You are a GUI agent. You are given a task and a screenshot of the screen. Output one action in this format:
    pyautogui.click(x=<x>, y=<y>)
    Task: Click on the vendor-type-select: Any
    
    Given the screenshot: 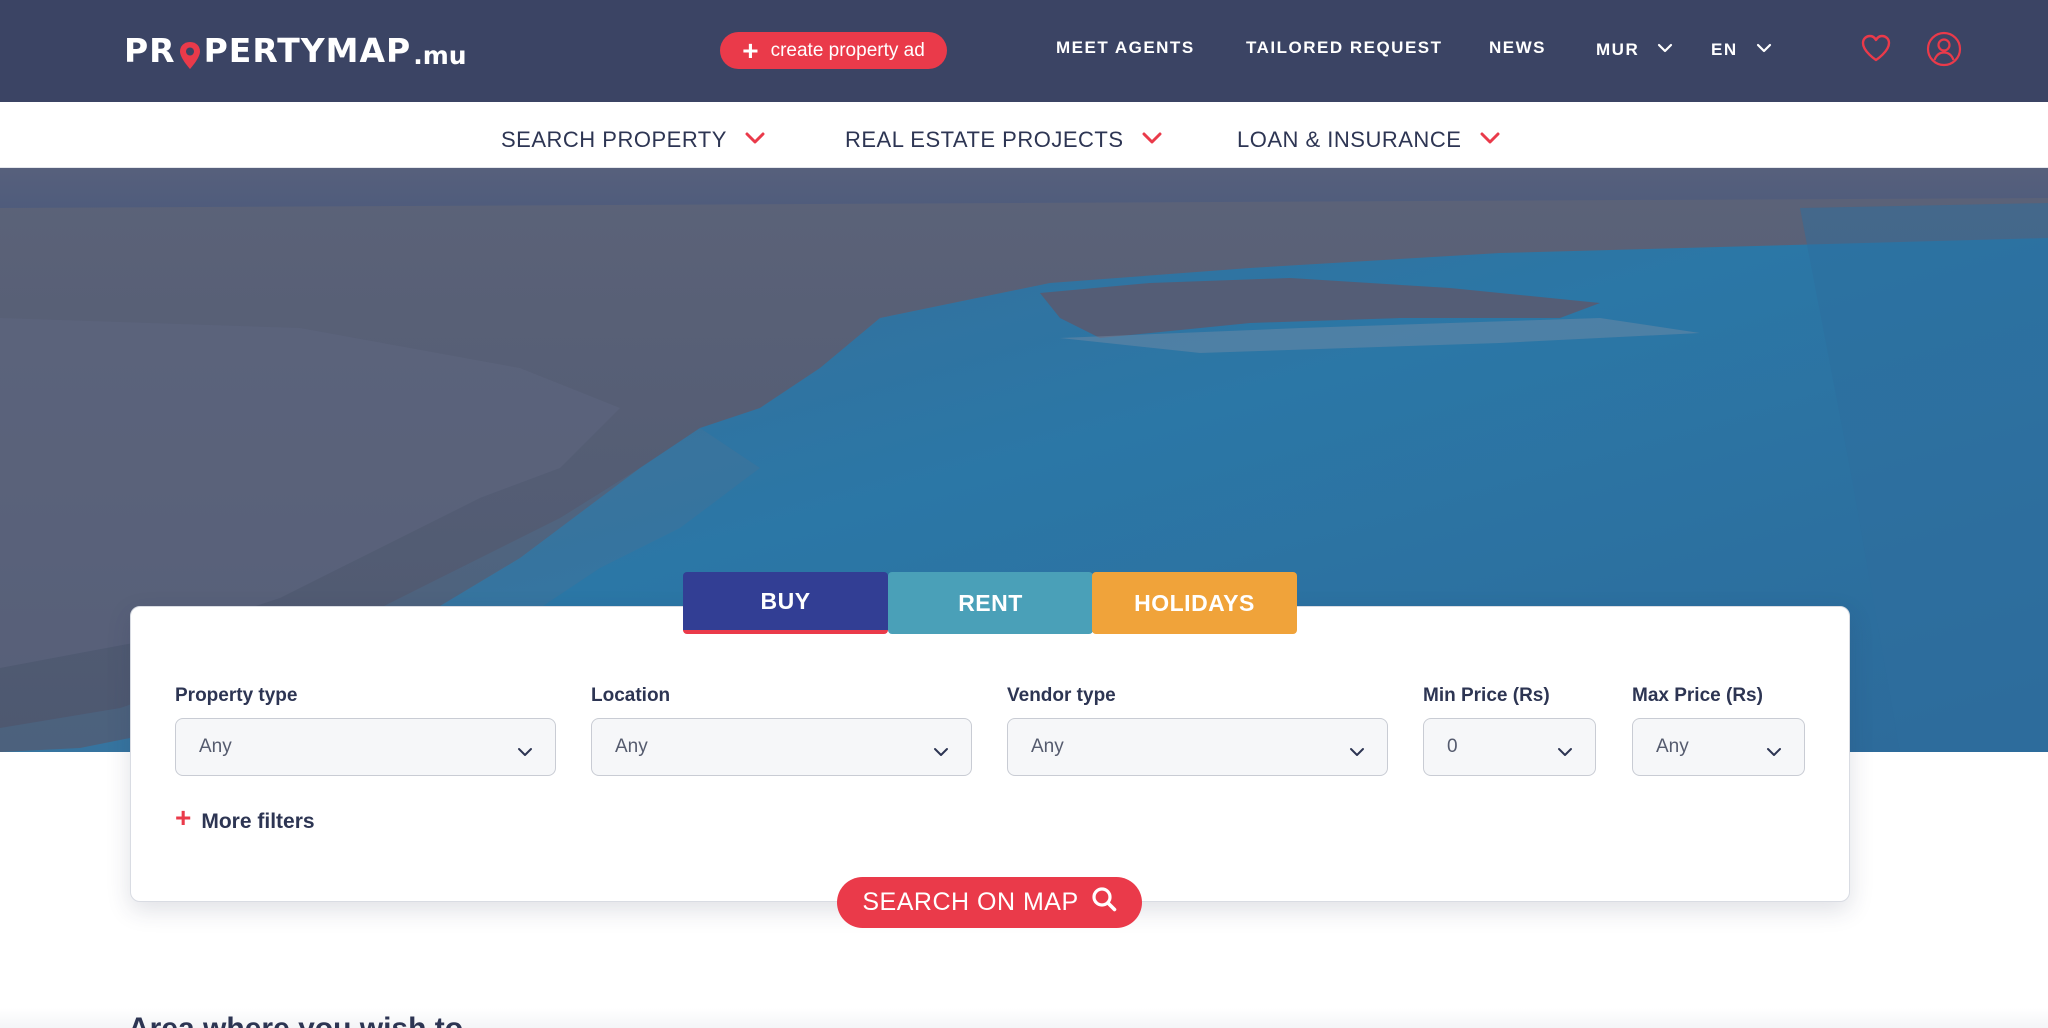 What is the action you would take?
    pyautogui.click(x=1197, y=747)
    